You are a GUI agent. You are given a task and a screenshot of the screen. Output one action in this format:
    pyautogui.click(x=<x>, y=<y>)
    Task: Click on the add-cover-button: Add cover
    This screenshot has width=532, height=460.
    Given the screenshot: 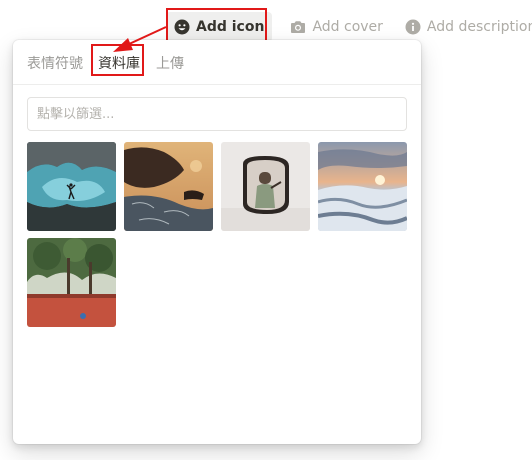 What is the action you would take?
    pyautogui.click(x=336, y=27)
    